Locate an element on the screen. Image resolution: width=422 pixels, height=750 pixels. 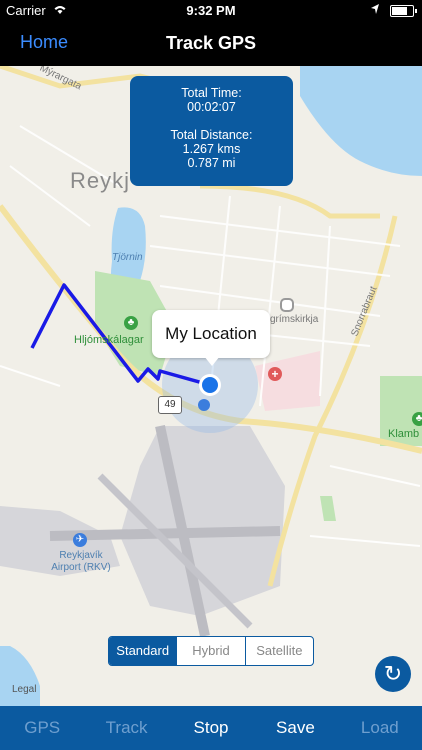
legal-link: Legal is located at coordinates (24, 689).